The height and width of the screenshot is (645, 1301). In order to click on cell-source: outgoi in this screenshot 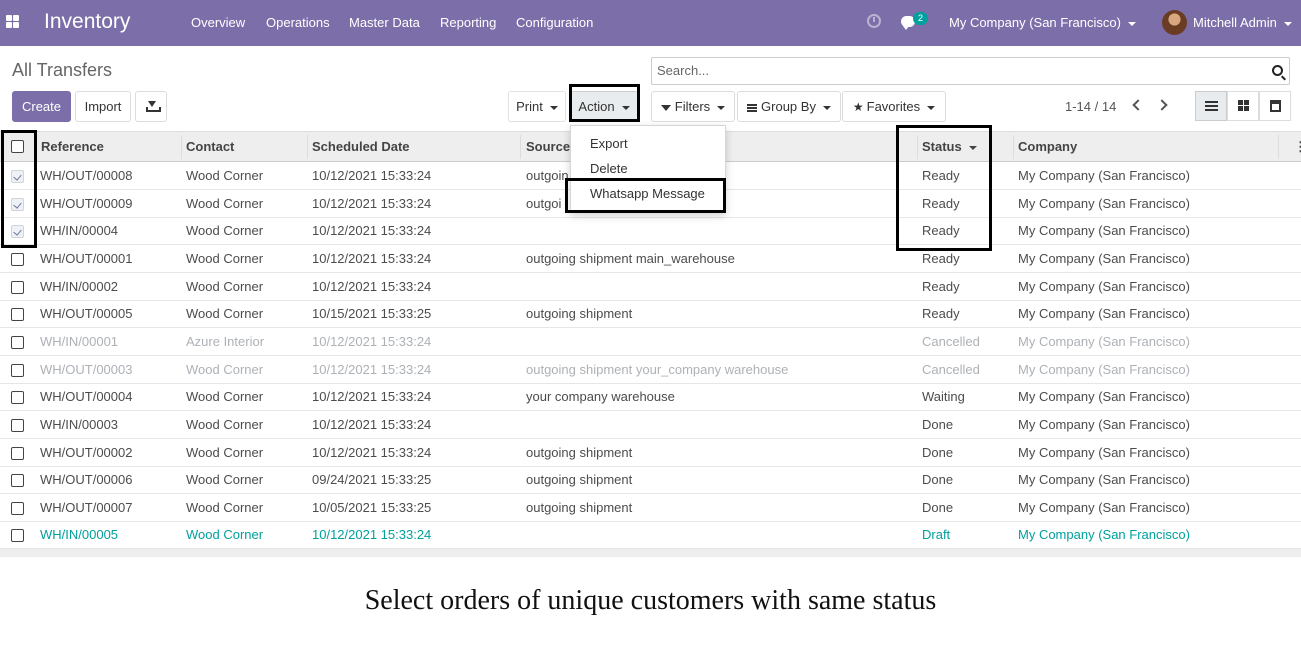, I will do `click(544, 203)`.